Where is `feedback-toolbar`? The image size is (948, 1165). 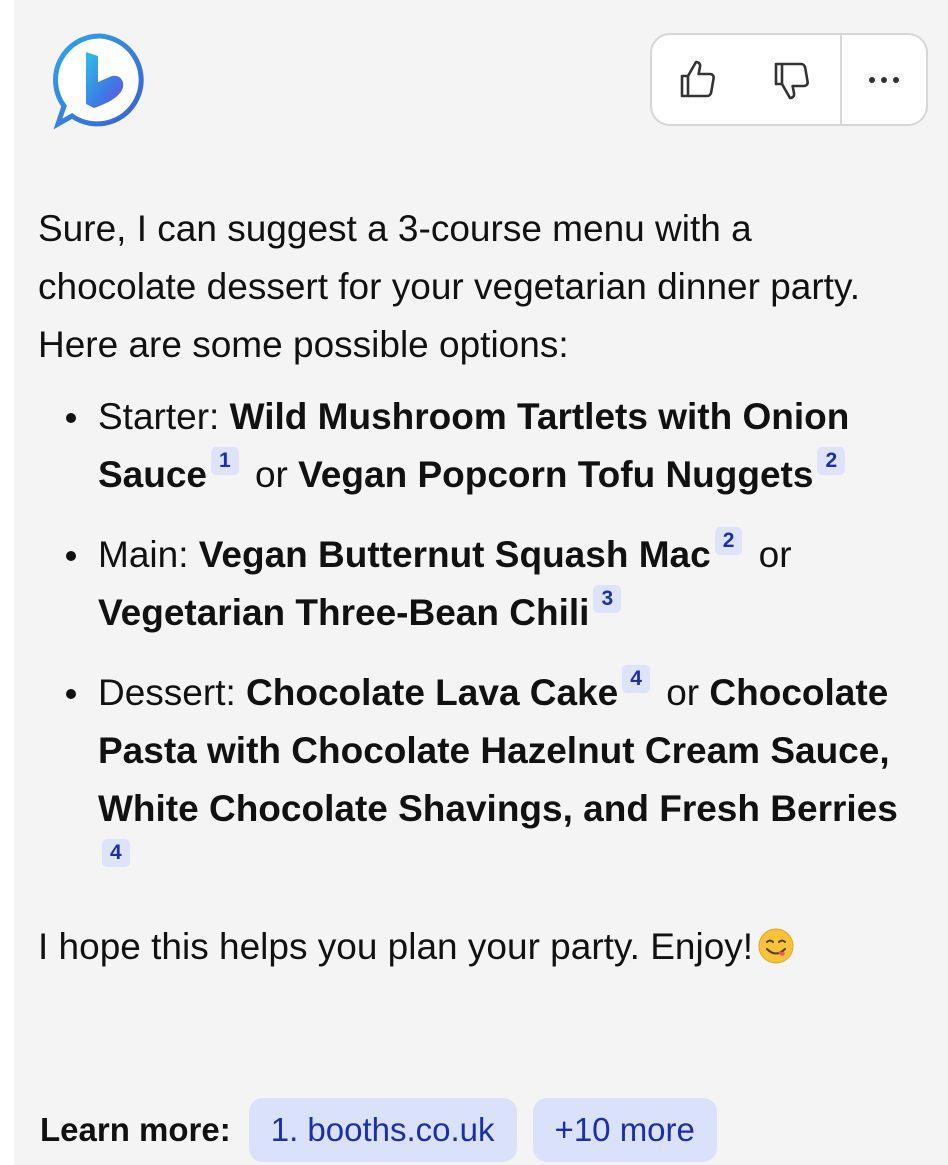
feedback-toolbar is located at coordinates (789, 79).